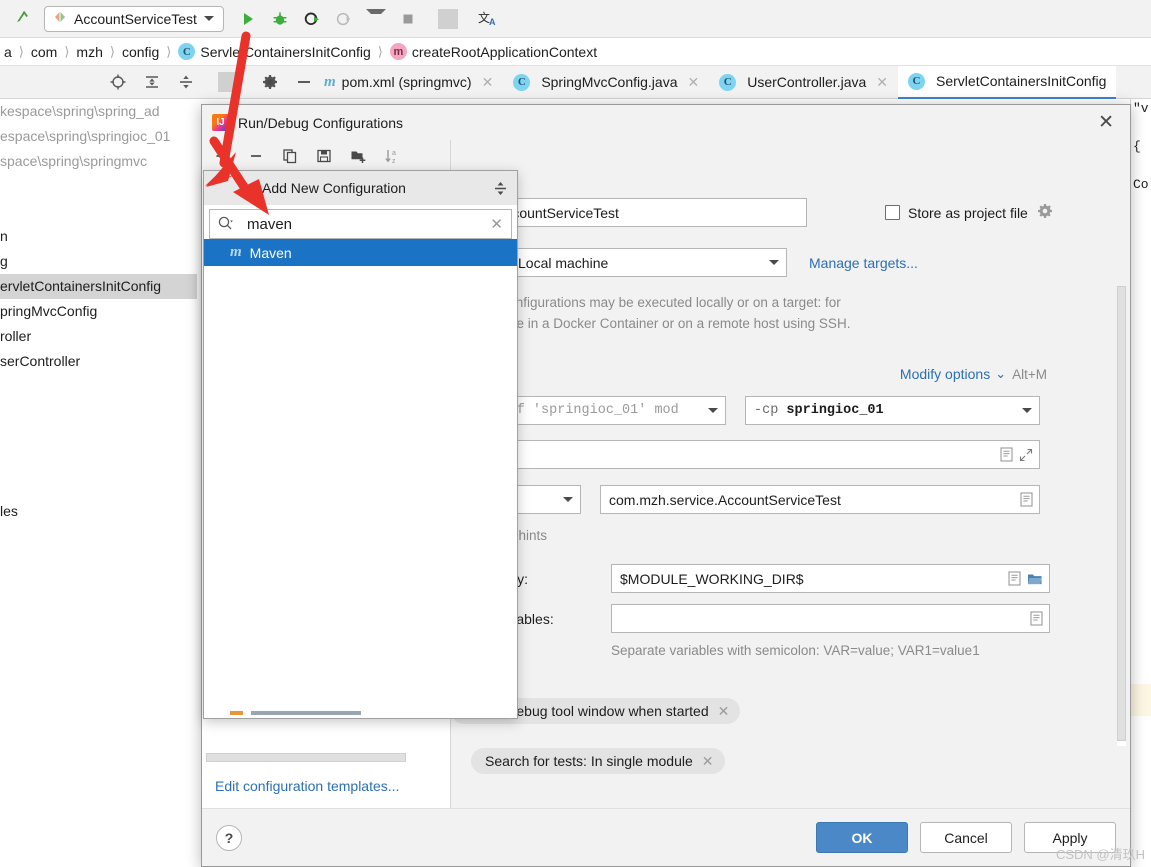 This screenshot has height=867, width=1151. I want to click on configurations-hscrollbar, so click(323, 757).